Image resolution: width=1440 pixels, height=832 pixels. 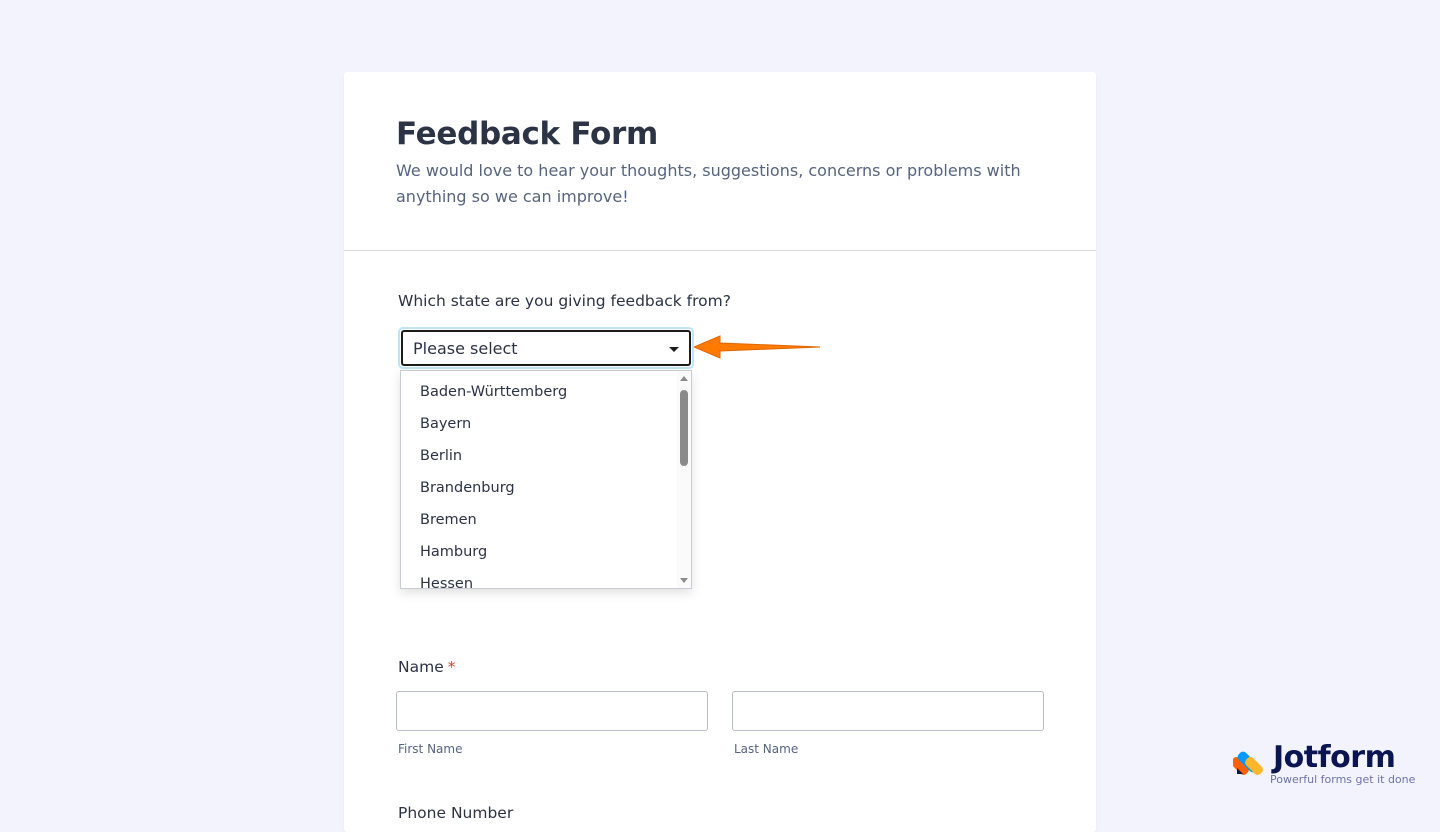 What do you see at coordinates (1334, 757) in the screenshot?
I see `jotform-wordmark: Jotform` at bounding box center [1334, 757].